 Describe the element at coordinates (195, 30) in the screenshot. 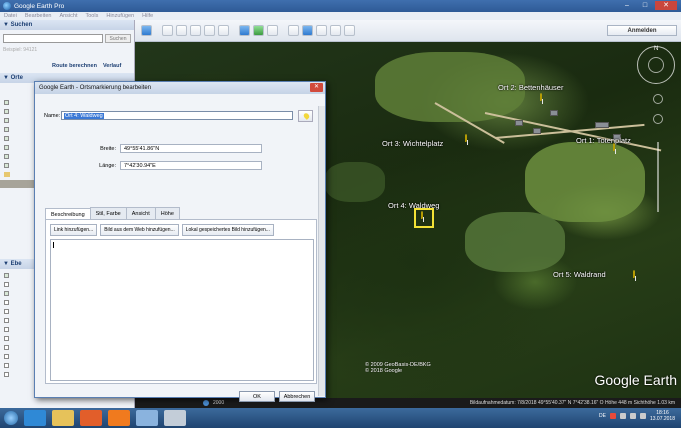

I see `add-path-icon` at that location.